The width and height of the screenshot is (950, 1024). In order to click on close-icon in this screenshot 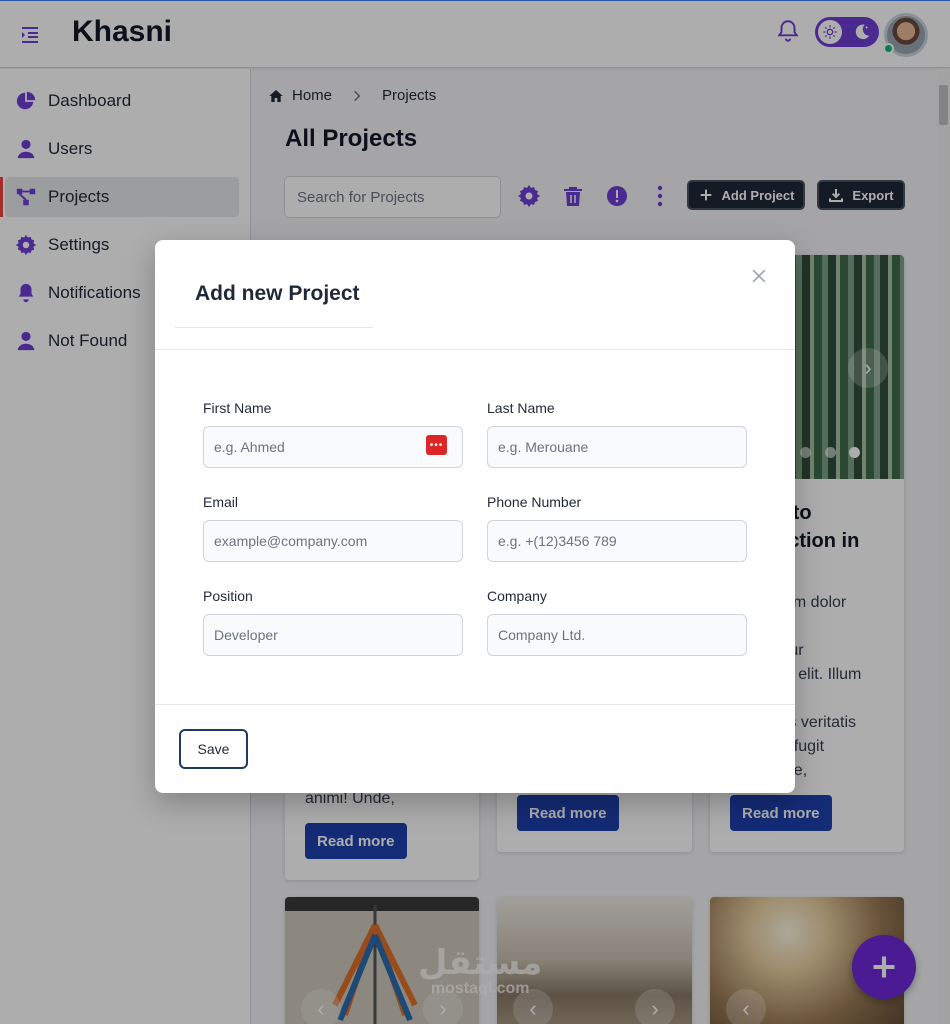, I will do `click(759, 276)`.